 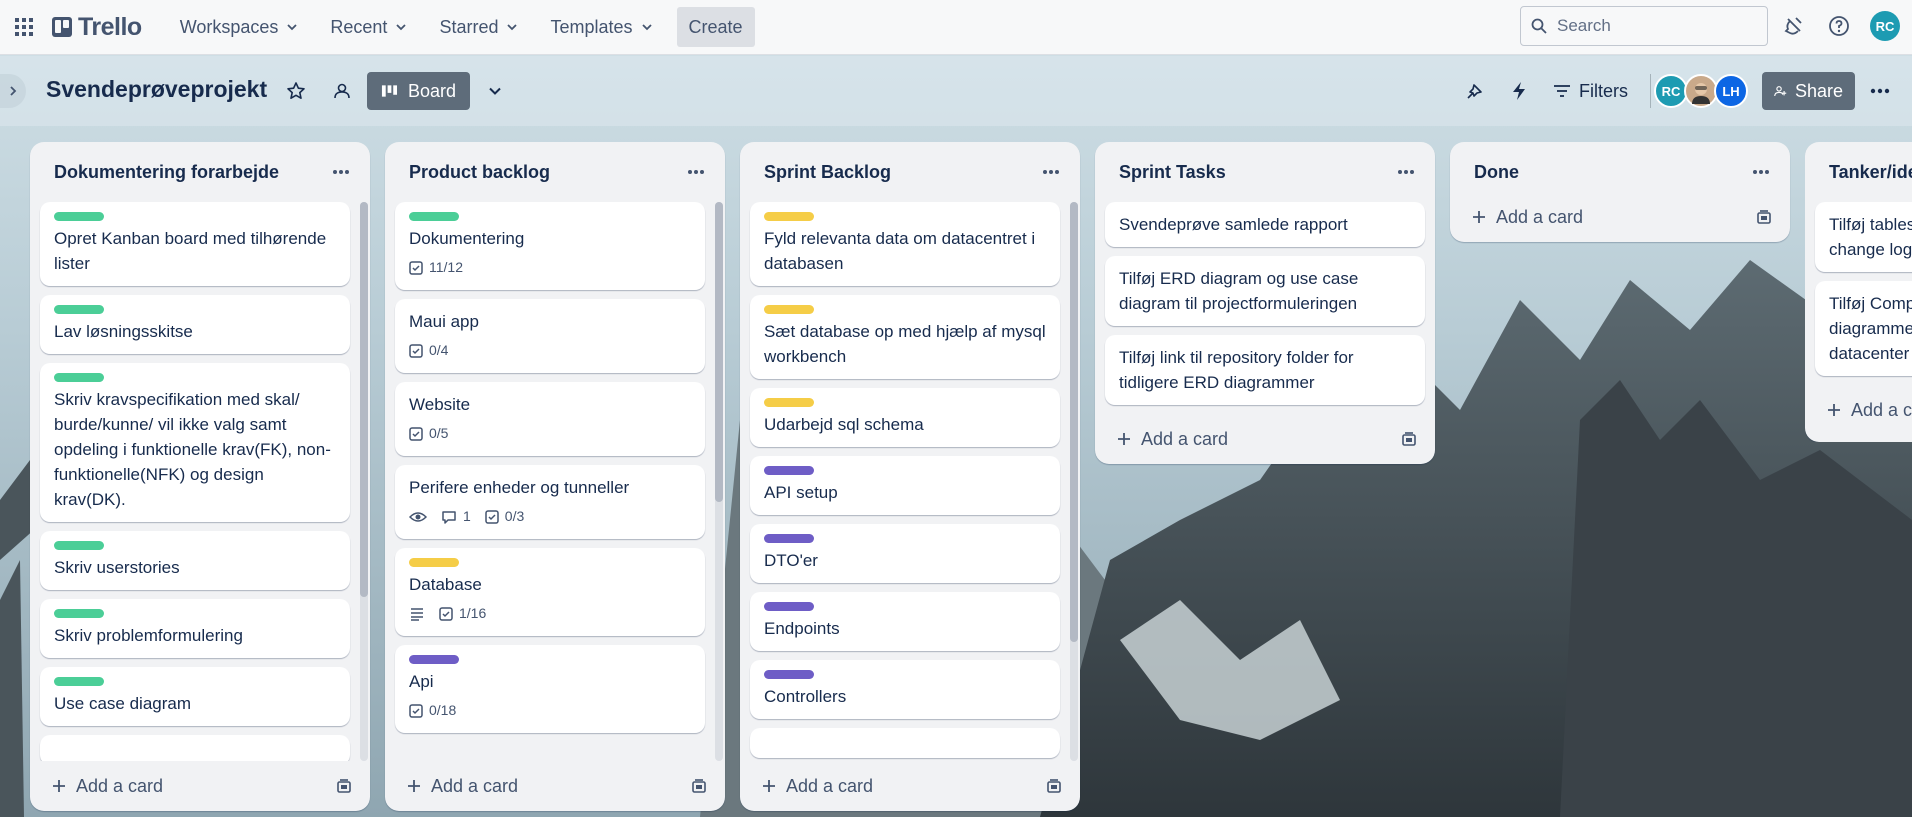 I want to click on filters-button: Filters, so click(x=1590, y=91).